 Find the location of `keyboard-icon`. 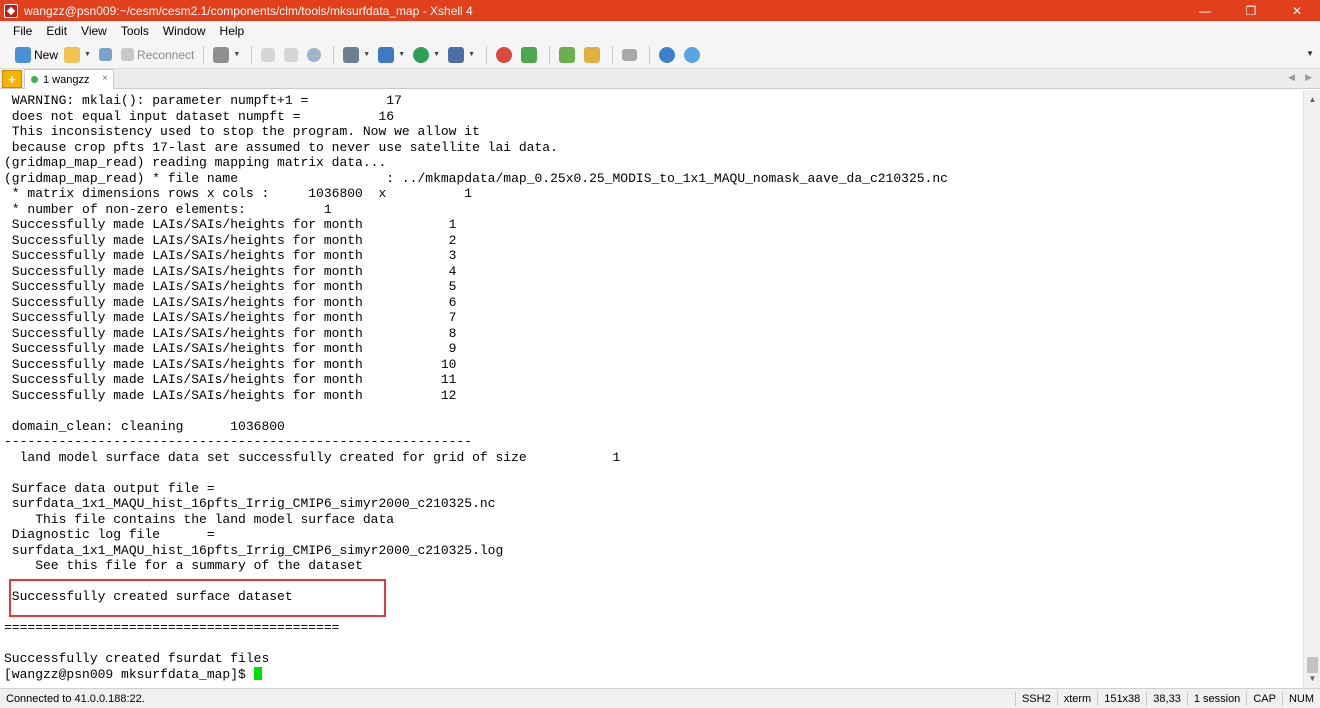

keyboard-icon is located at coordinates (630, 54).